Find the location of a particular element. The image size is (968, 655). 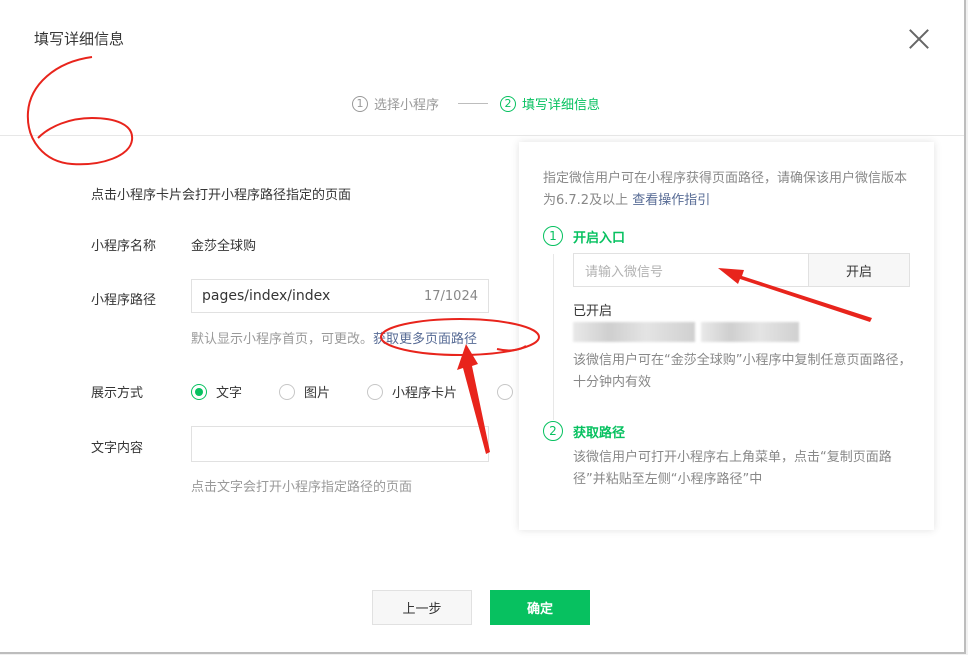

path-input-value: pages/index/index is located at coordinates (266, 296).